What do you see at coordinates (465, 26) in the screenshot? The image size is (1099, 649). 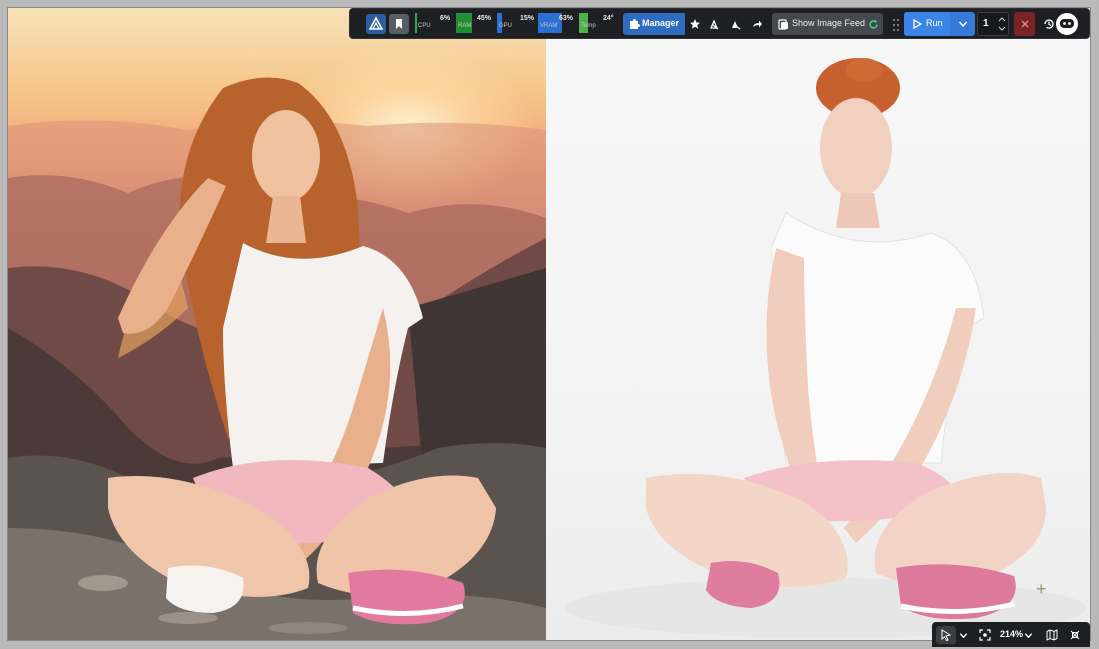 I see `ram-meter-label: RAM` at bounding box center [465, 26].